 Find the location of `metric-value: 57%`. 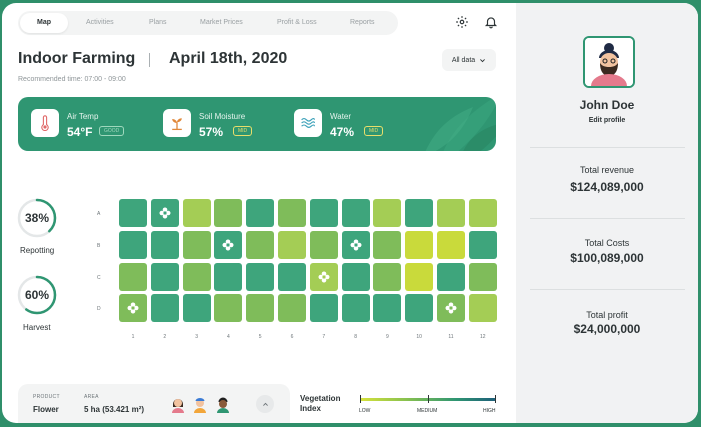

metric-value: 57% is located at coordinates (211, 132).